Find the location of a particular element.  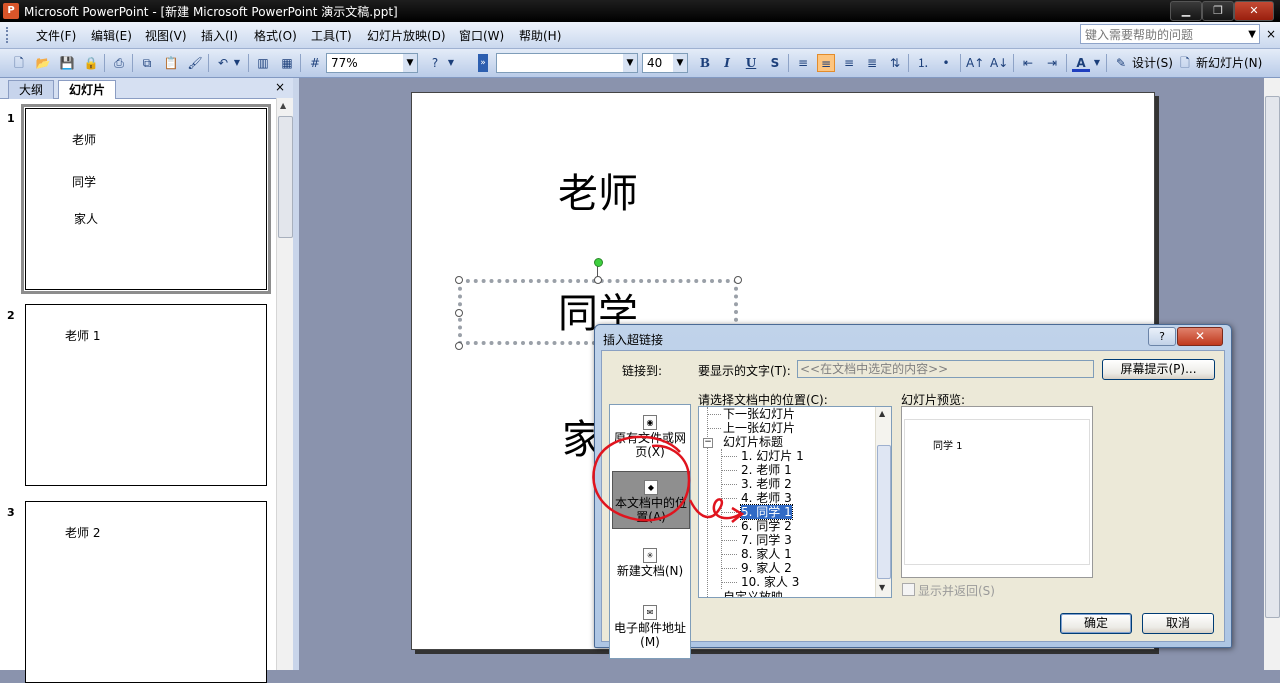

tree-item-slide-titles: 幻灯片标题 is located at coordinates (753, 442).